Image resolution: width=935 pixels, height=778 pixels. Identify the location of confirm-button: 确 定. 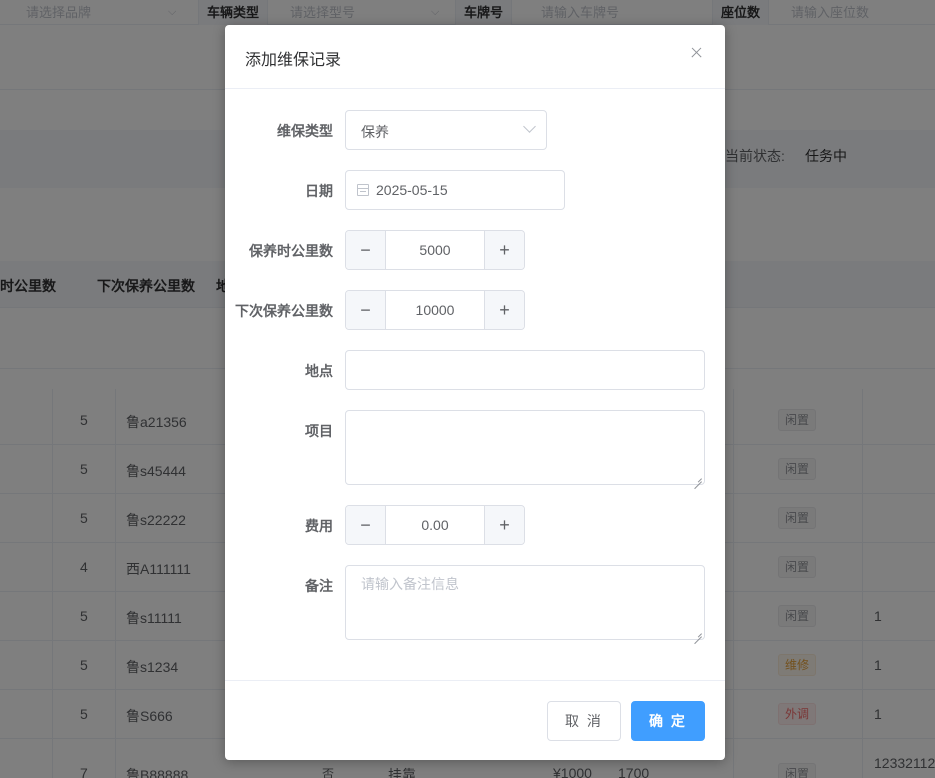
(668, 721).